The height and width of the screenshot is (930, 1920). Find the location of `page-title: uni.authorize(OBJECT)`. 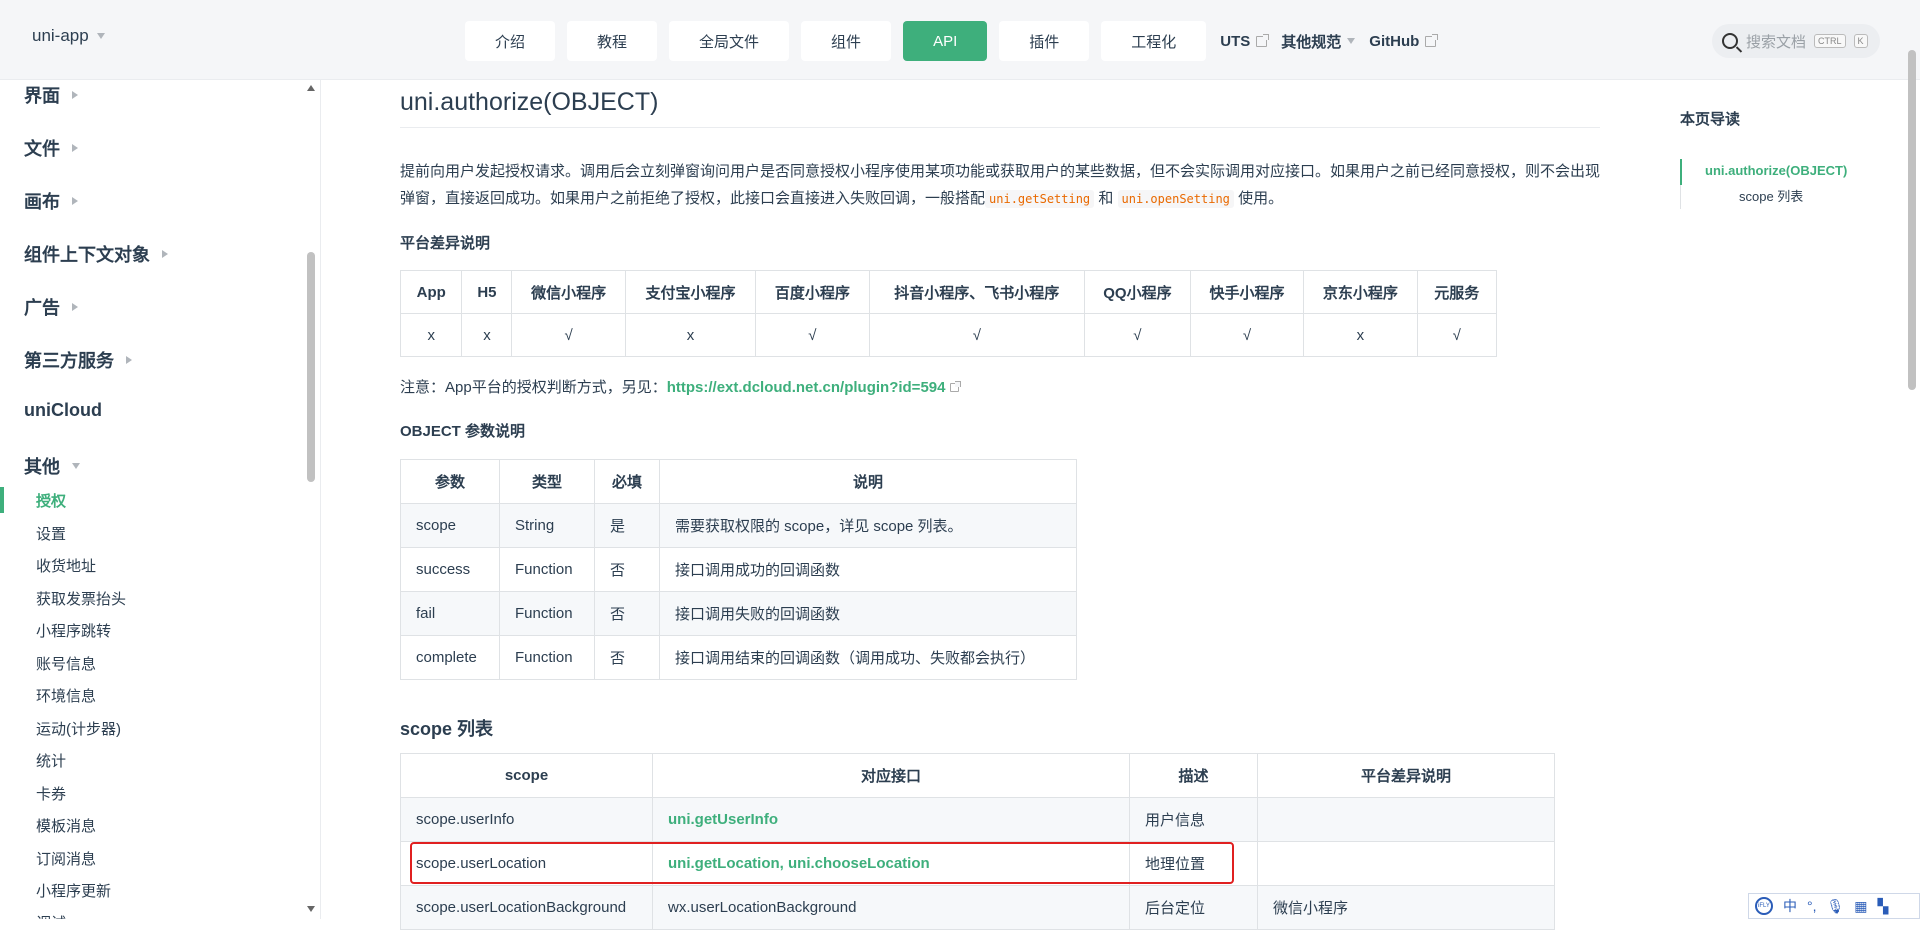

page-title: uni.authorize(OBJECT) is located at coordinates (1000, 108).